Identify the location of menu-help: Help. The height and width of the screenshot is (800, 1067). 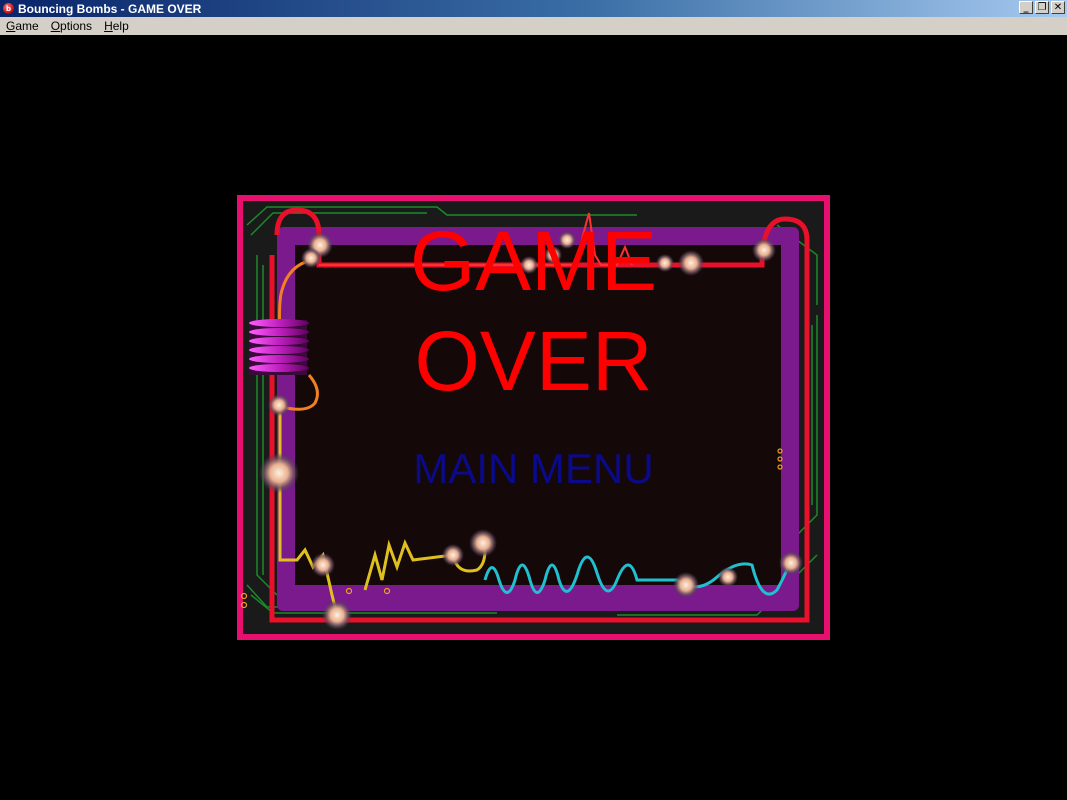
(116, 26).